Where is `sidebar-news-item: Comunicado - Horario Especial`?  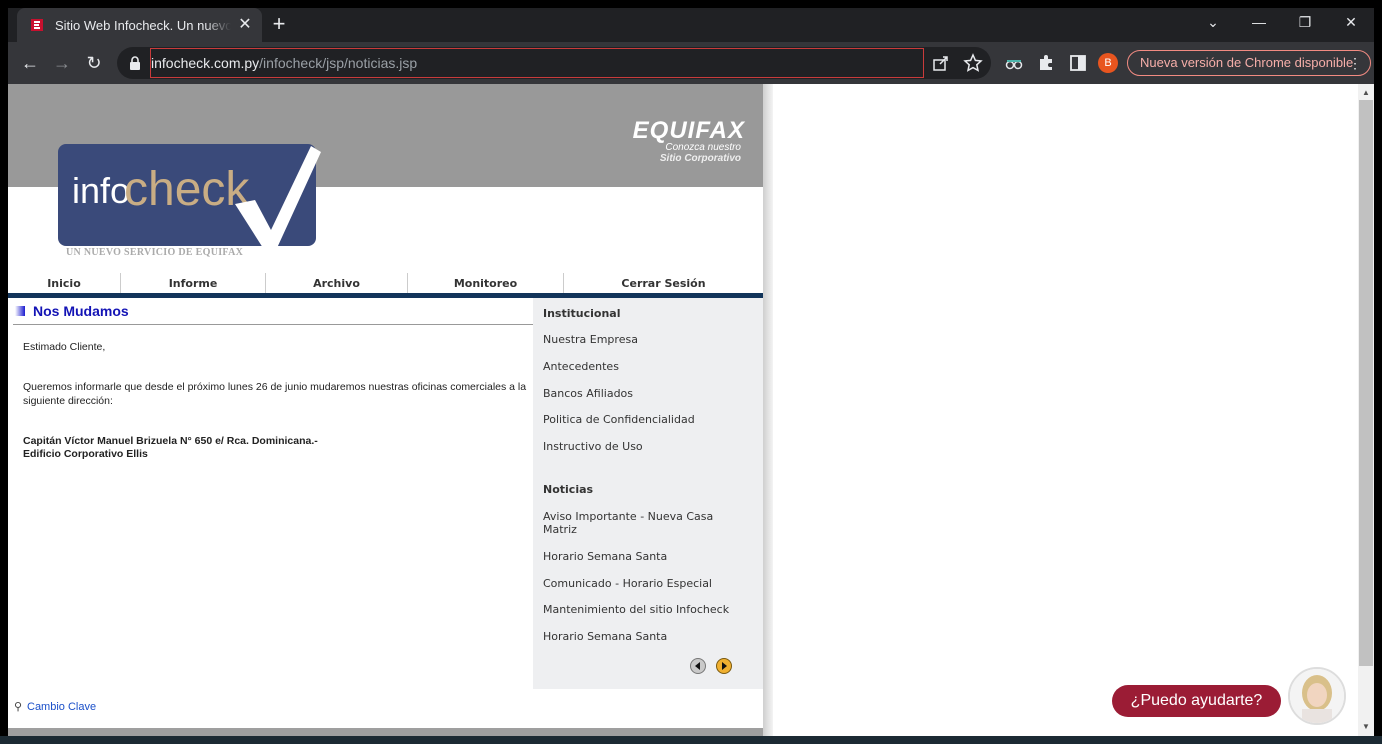
sidebar-news-item: Comunicado - Horario Especial is located at coordinates (645, 583).